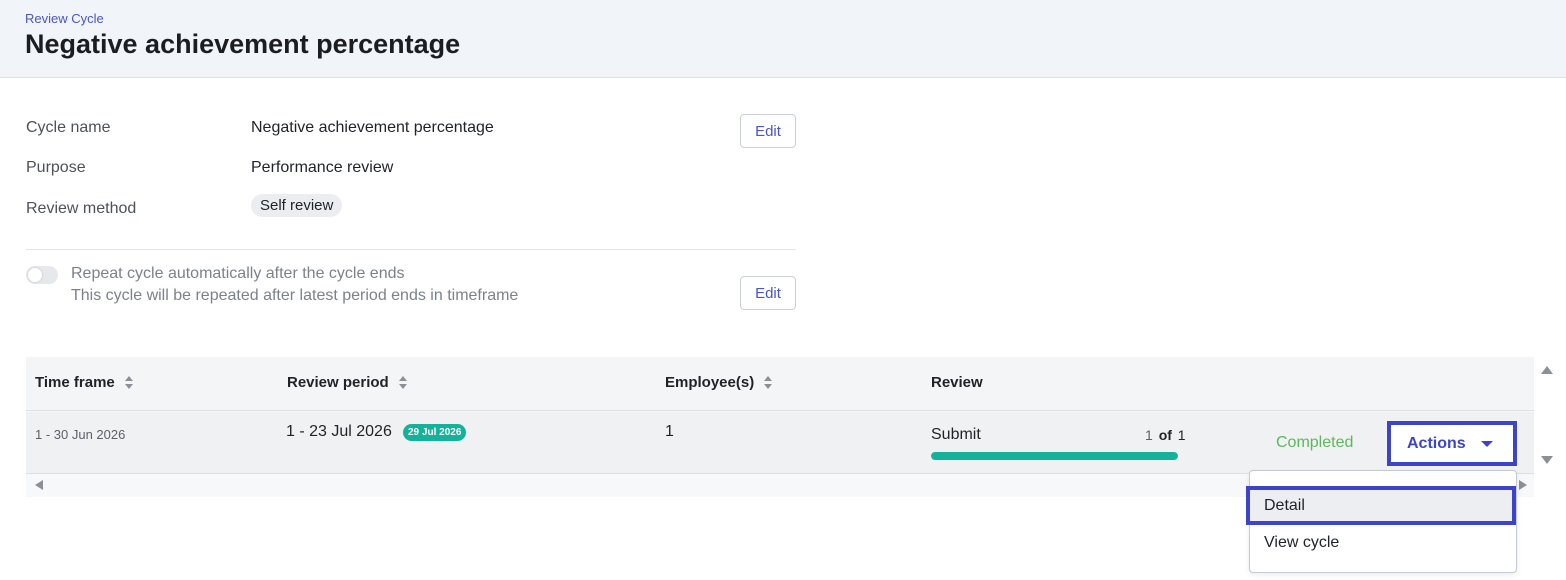  What do you see at coordinates (64, 18) in the screenshot?
I see `breadcrumb-review-cycle: Review Cycle` at bounding box center [64, 18].